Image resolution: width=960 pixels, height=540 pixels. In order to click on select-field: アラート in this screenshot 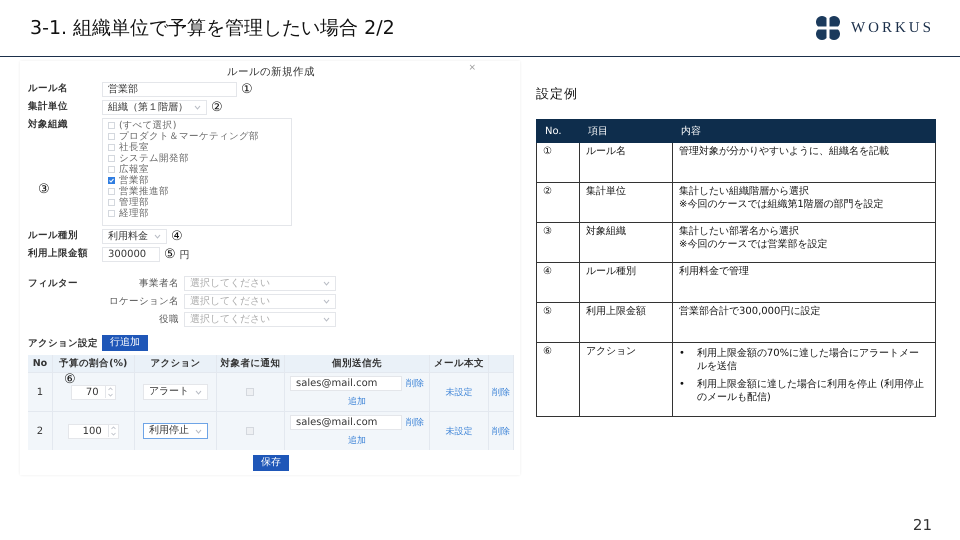, I will do `click(175, 392)`.